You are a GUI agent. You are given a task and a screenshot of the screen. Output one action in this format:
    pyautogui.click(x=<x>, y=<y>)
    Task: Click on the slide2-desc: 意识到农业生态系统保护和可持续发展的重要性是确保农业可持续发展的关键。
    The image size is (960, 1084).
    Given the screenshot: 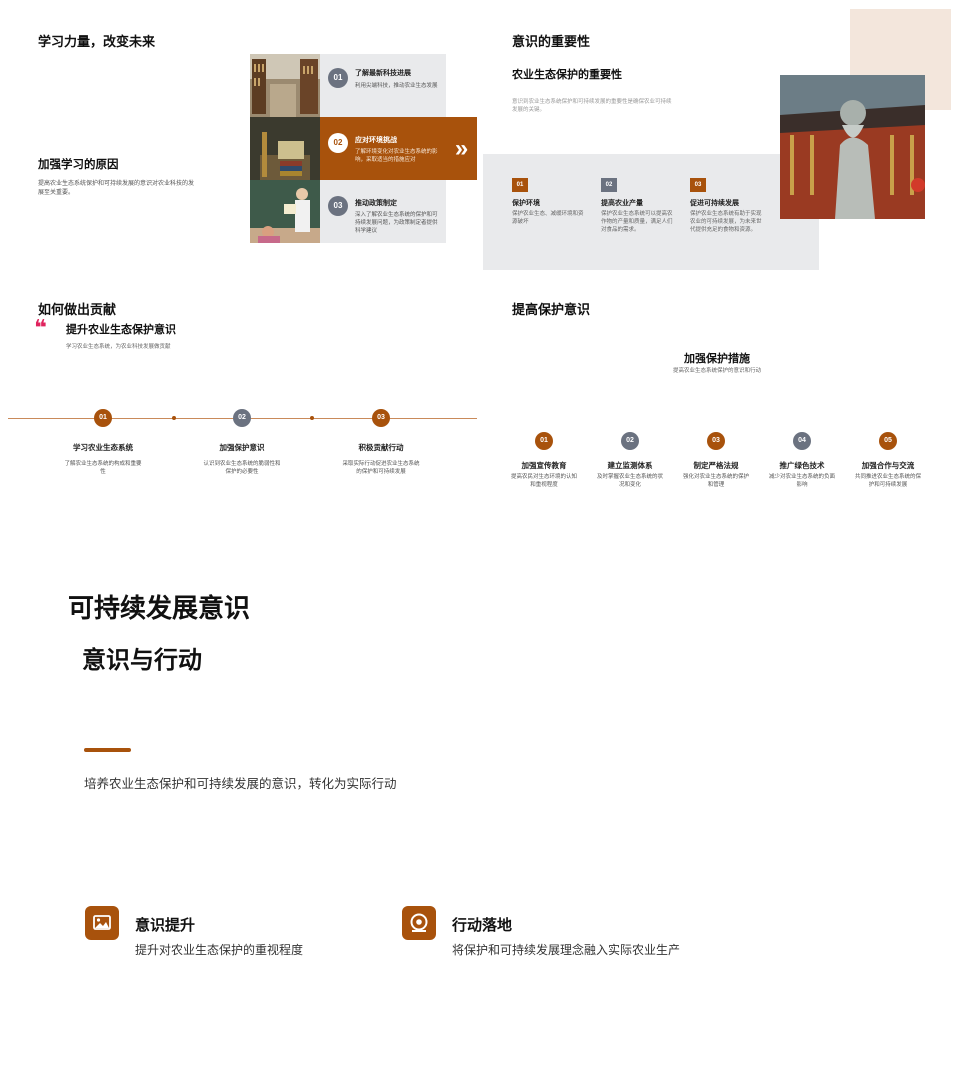 What is the action you would take?
    pyautogui.click(x=592, y=106)
    